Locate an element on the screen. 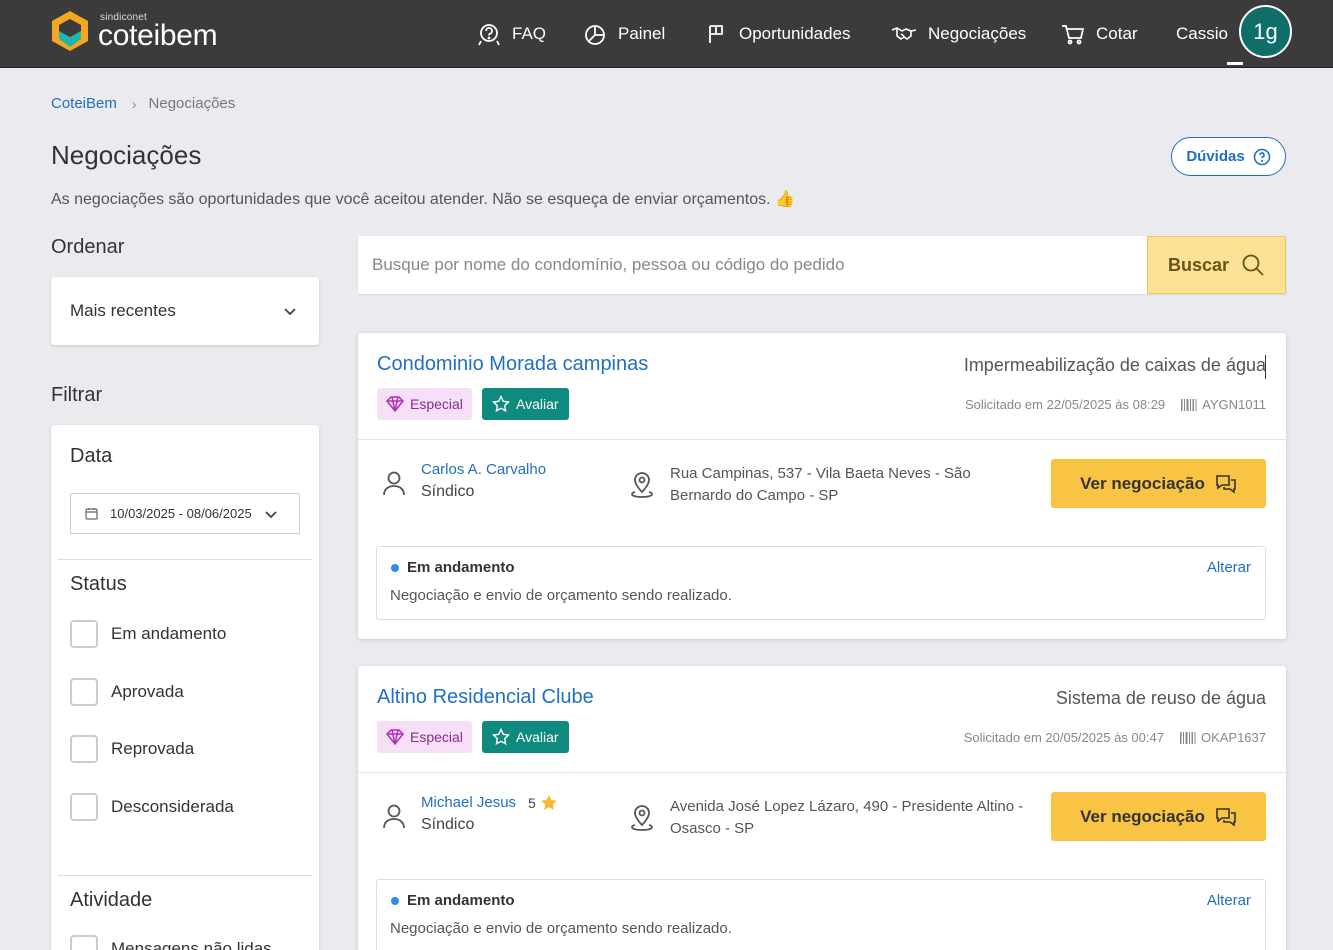 The image size is (1333, 950). help-button: Dúvidas is located at coordinates (1228, 156).